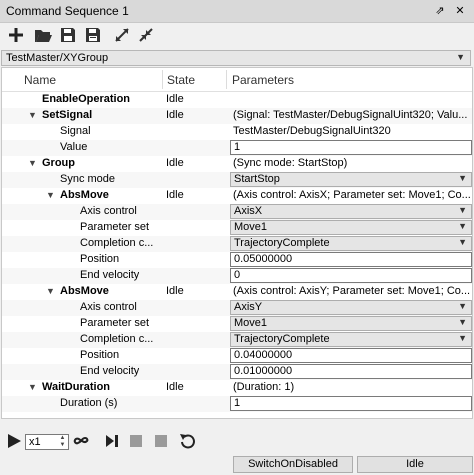 Image resolution: width=474 pixels, height=475 pixels. What do you see at coordinates (237, 11) in the screenshot?
I see `title-bar: Command Sequence 1 ⇗ ✕` at bounding box center [237, 11].